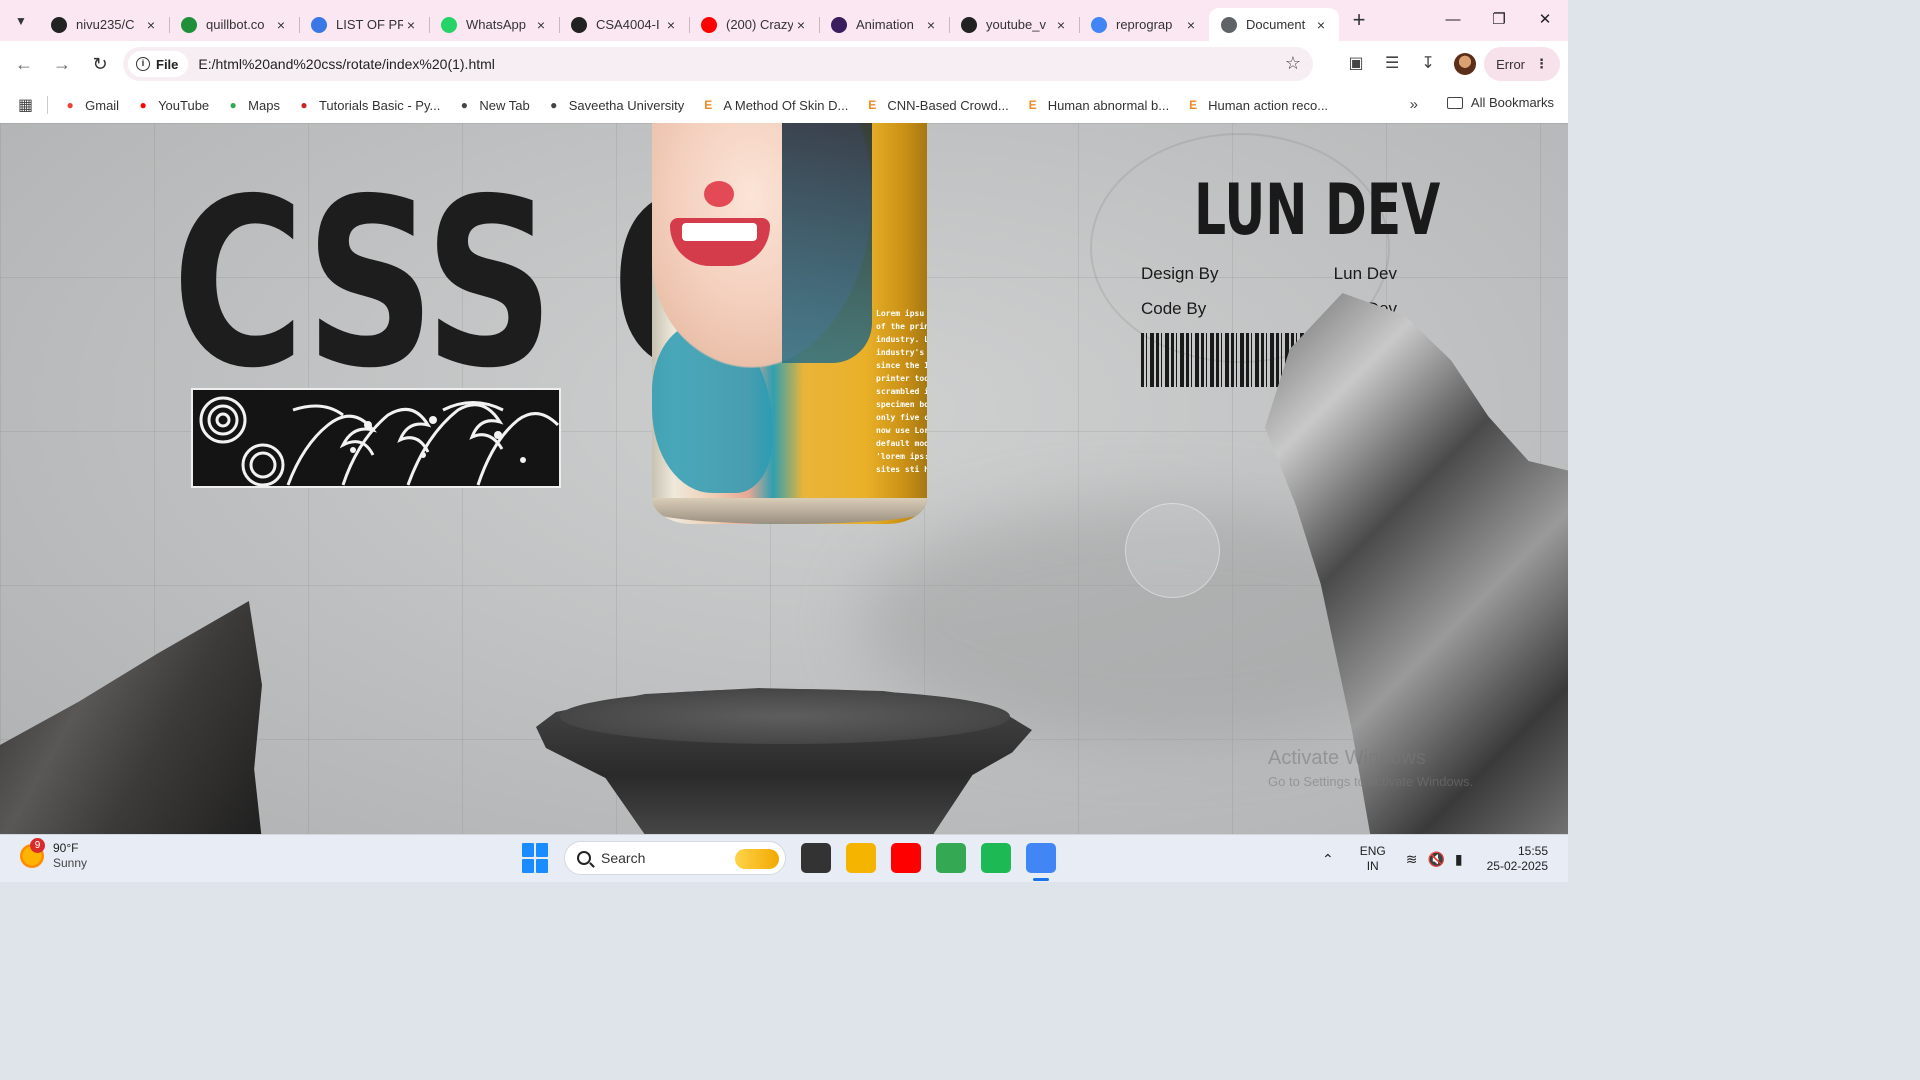 This screenshot has height=1080, width=1920. Describe the element at coordinates (906, 858) in the screenshot. I see `youtube-icon` at that location.